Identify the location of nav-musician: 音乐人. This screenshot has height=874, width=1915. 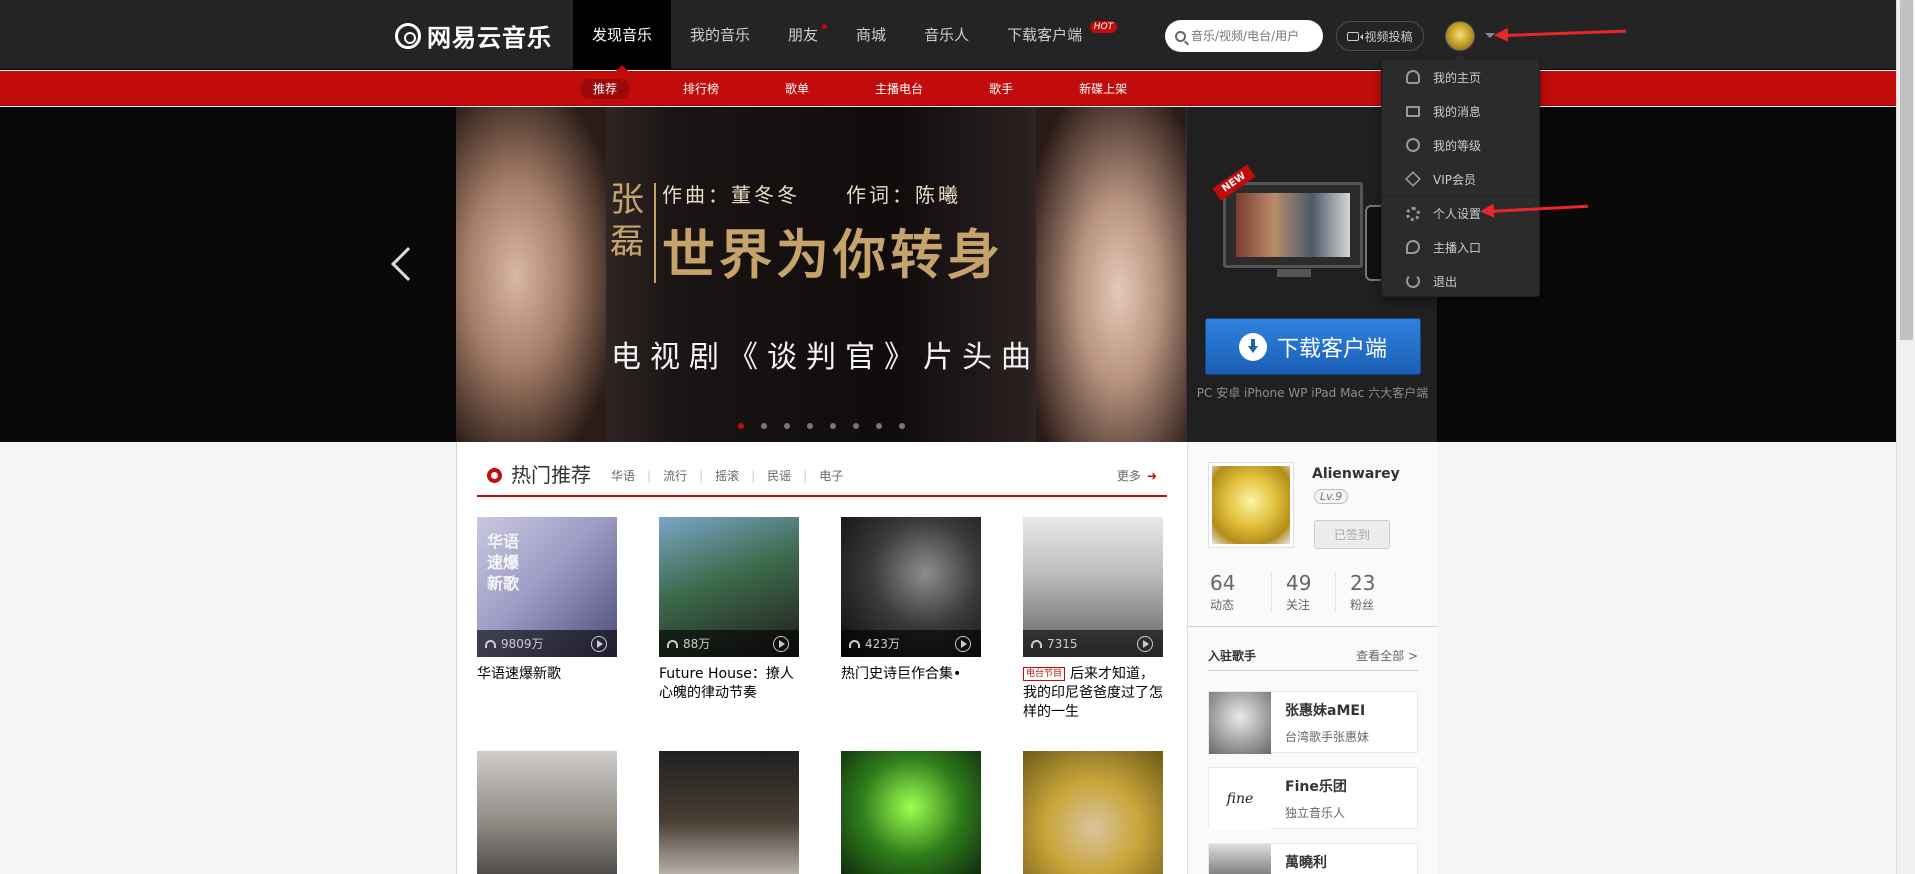
(946, 35).